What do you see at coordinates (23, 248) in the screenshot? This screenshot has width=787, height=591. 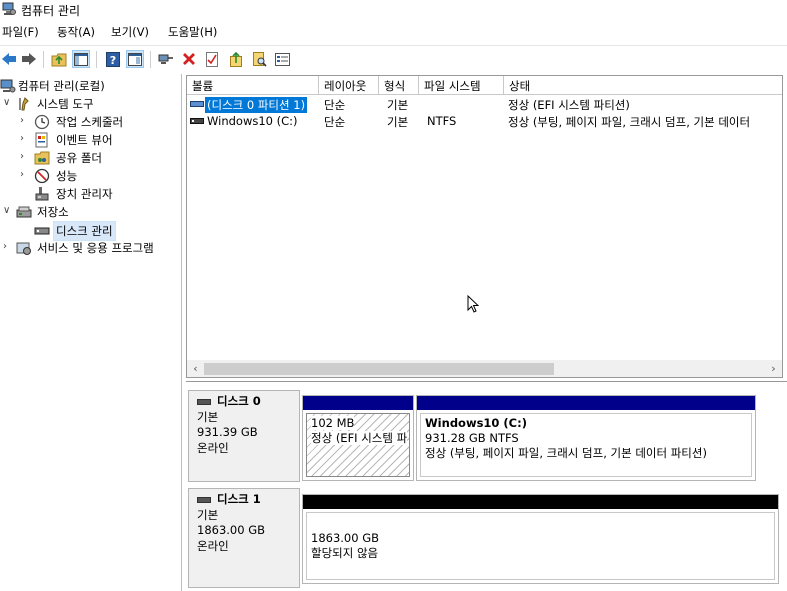 I see `services-icon` at bounding box center [23, 248].